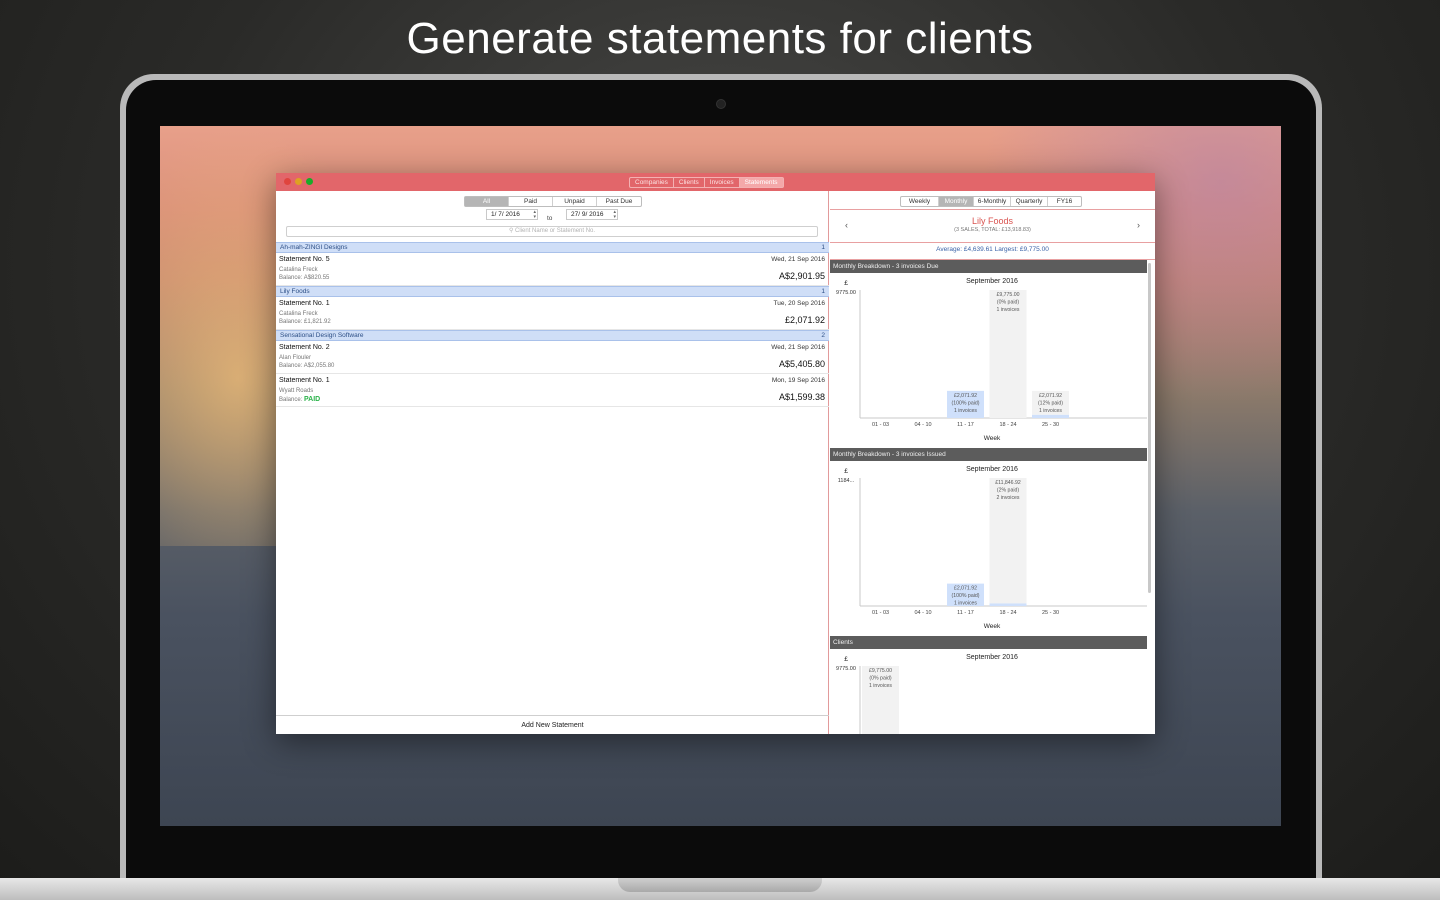 This screenshot has height=900, width=1440. What do you see at coordinates (801, 364) in the screenshot?
I see `statement-amount: A$5,405.80` at bounding box center [801, 364].